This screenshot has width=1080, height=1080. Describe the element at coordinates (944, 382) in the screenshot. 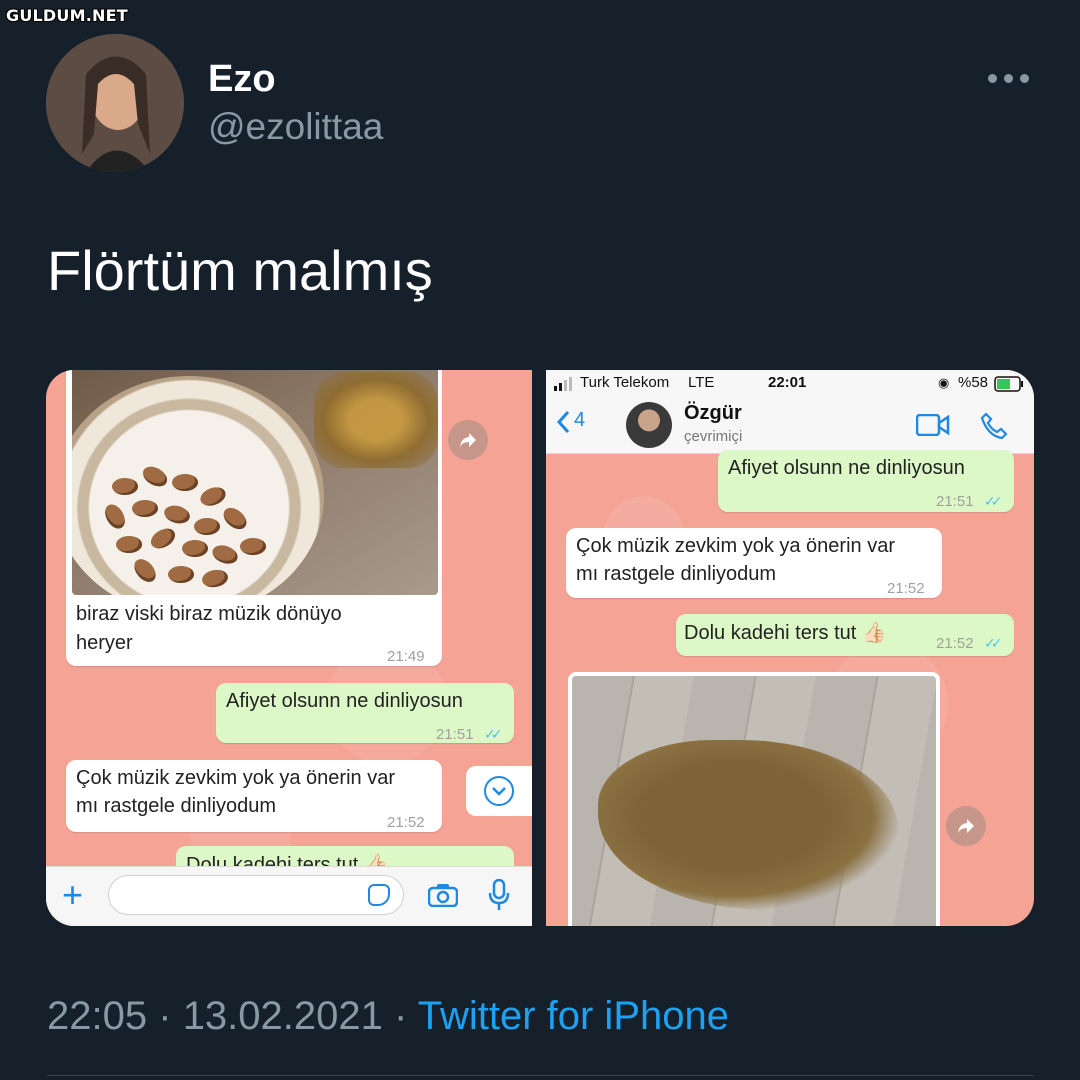

I see `rotation-lock-icon: ◉` at that location.